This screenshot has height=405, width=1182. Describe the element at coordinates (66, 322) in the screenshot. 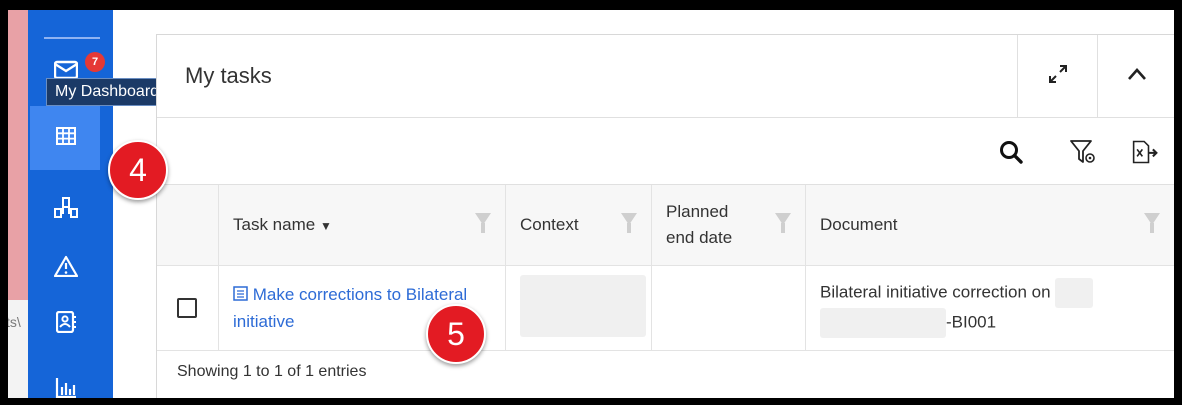

I see `contact-card-icon` at that location.